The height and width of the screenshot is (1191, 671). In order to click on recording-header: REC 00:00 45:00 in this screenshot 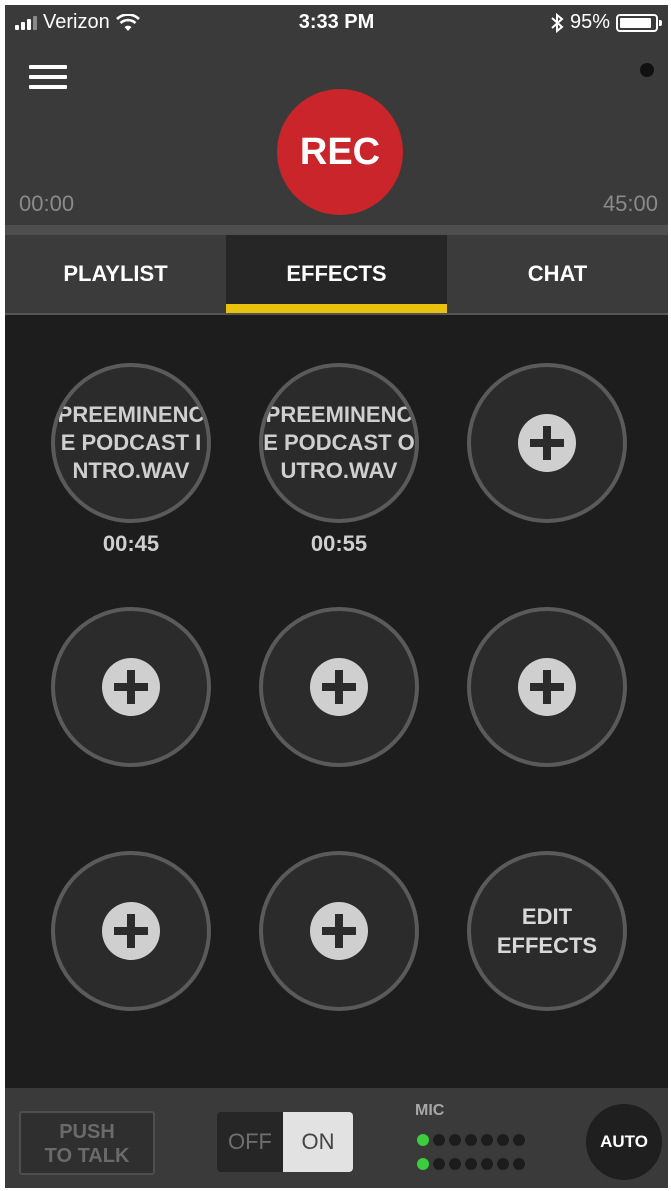, I will do `click(336, 133)`.